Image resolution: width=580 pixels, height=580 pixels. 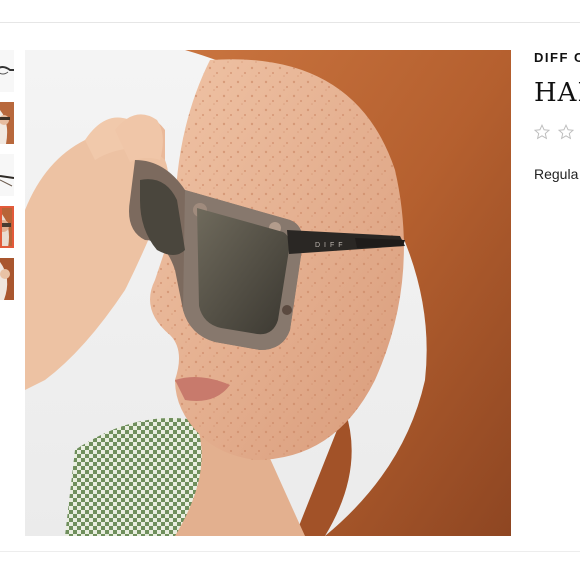 I want to click on model-side-icon, so click(x=7, y=123).